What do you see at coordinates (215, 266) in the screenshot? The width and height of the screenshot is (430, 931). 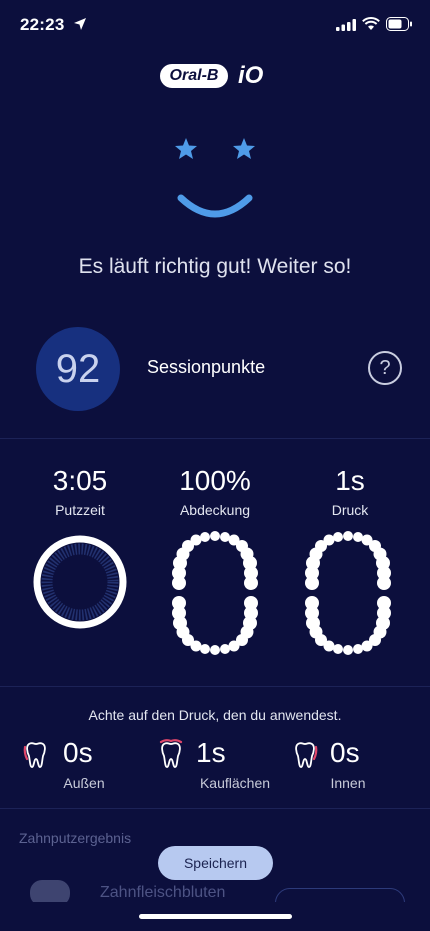 I see `feedback-message: Es läuft richtig gut! Weiter so!` at bounding box center [215, 266].